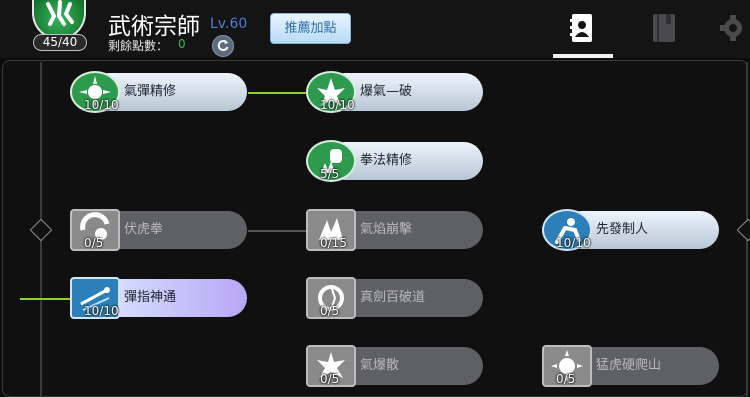  I want to click on book-icon, so click(664, 30).